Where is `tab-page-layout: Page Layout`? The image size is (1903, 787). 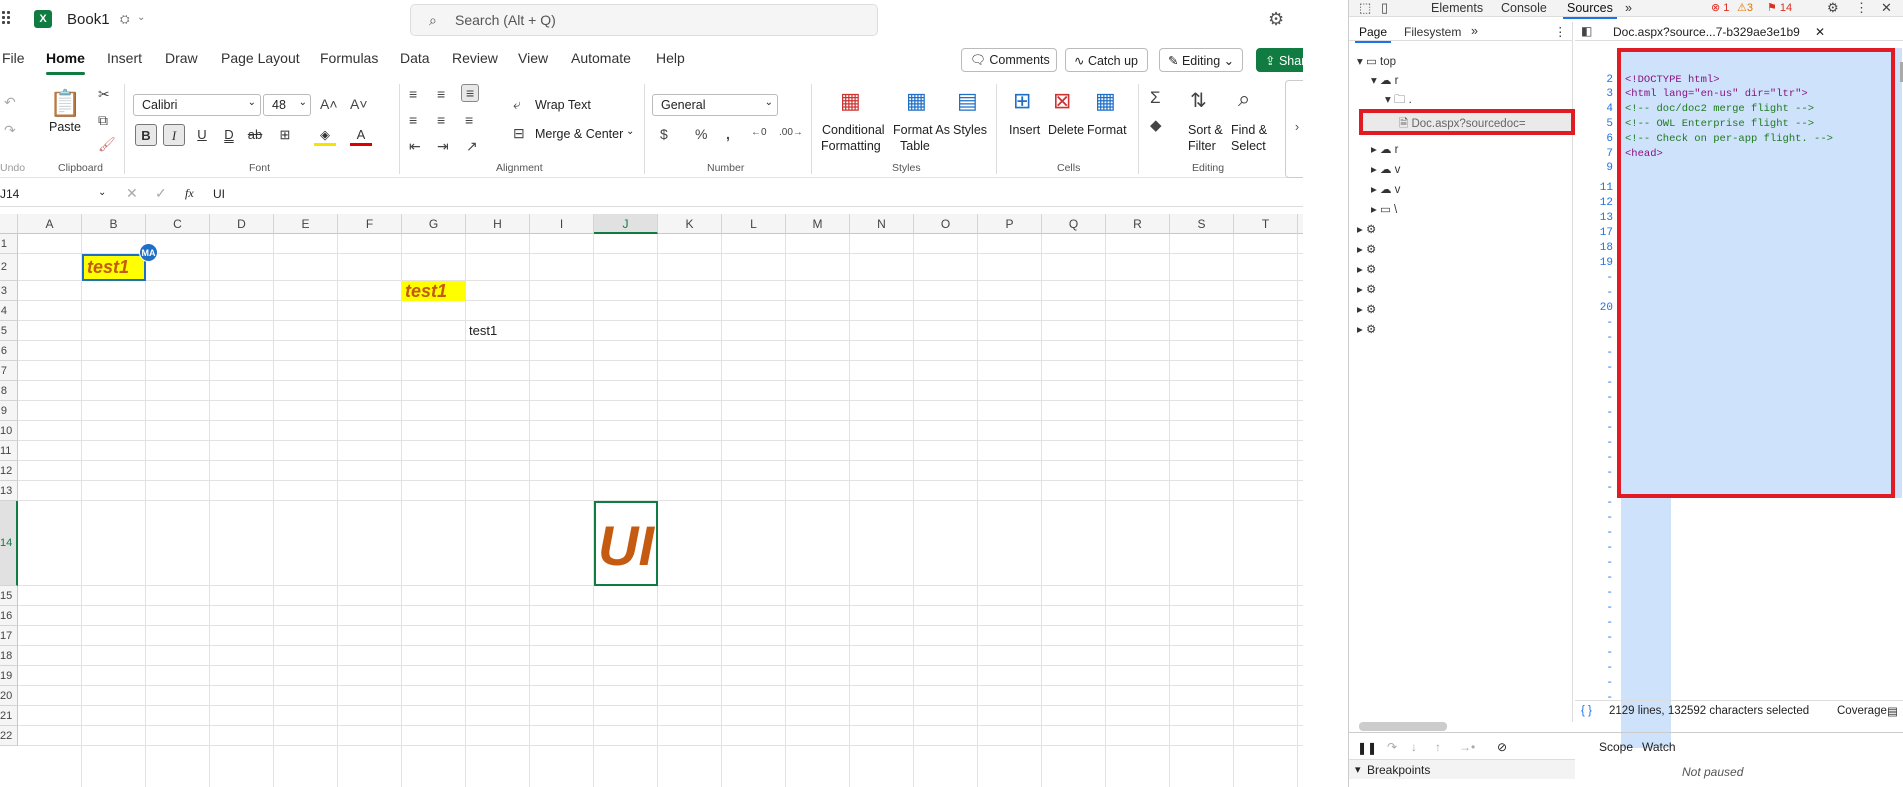
tab-page-layout: Page Layout is located at coordinates (260, 58).